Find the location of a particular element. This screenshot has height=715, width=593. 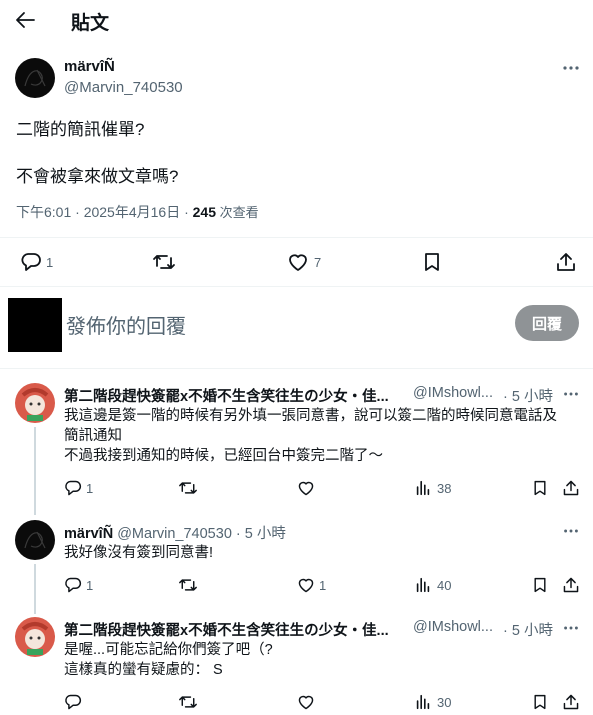

composer-avatar is located at coordinates (35, 325).